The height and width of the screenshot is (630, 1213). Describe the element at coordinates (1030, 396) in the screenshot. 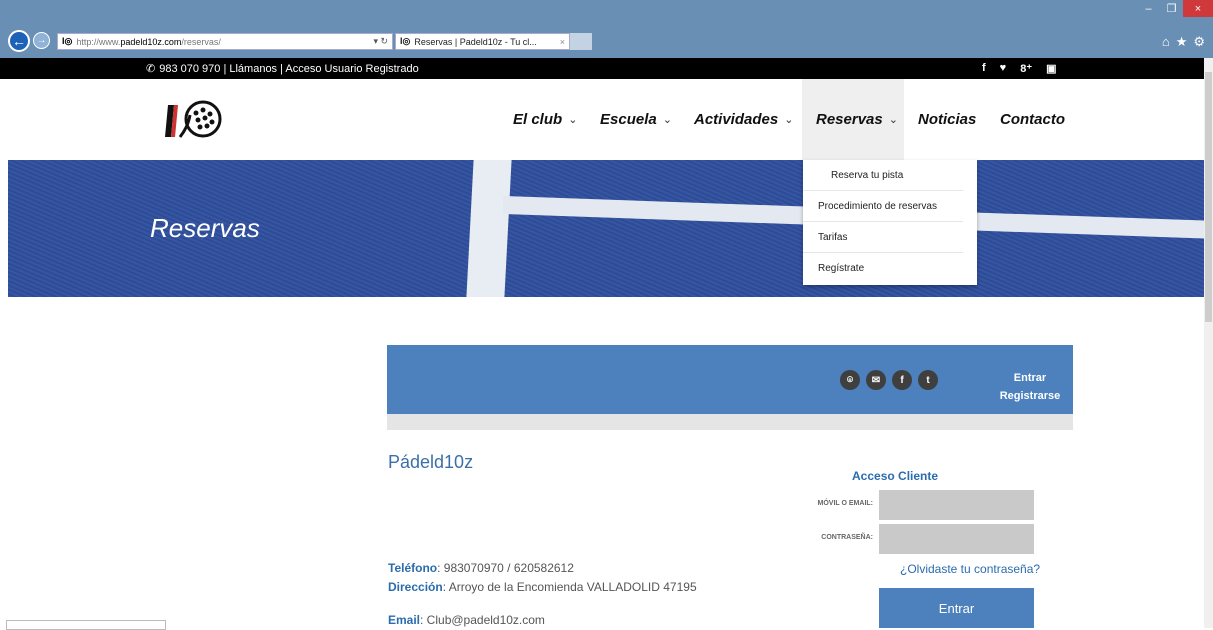

I see `register-link: Registrarse` at that location.